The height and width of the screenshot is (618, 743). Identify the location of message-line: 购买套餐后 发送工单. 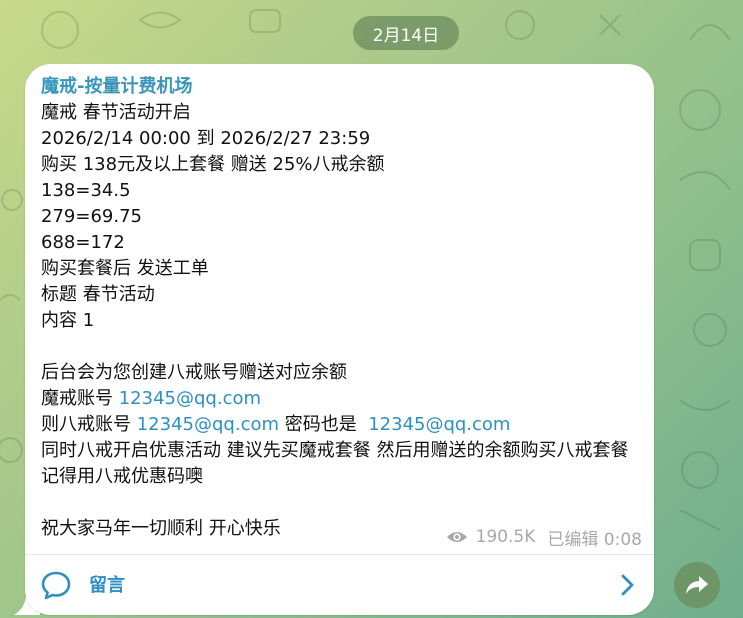
(125, 268).